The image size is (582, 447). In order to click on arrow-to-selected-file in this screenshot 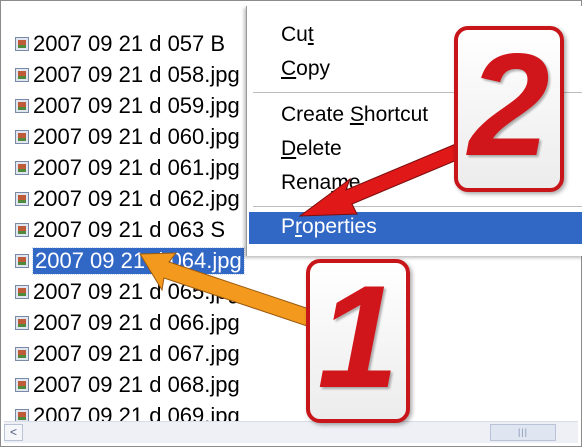, I will do `click(229, 290)`.